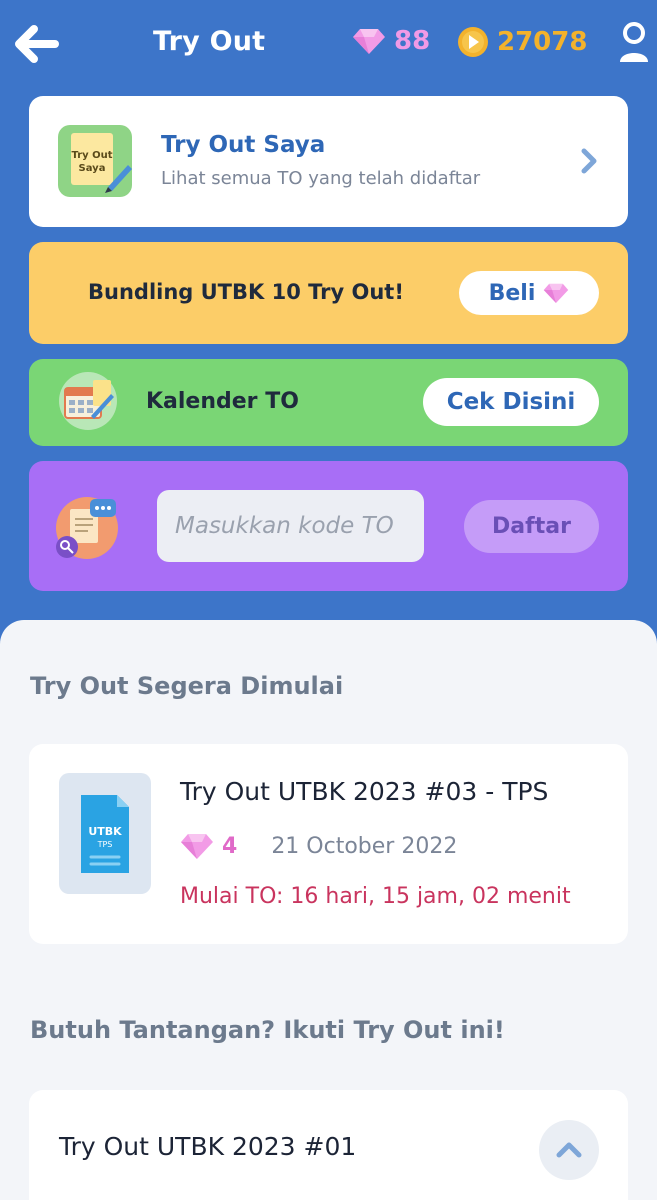 The image size is (657, 1200). I want to click on thumb-line1: UTBK, so click(105, 831).